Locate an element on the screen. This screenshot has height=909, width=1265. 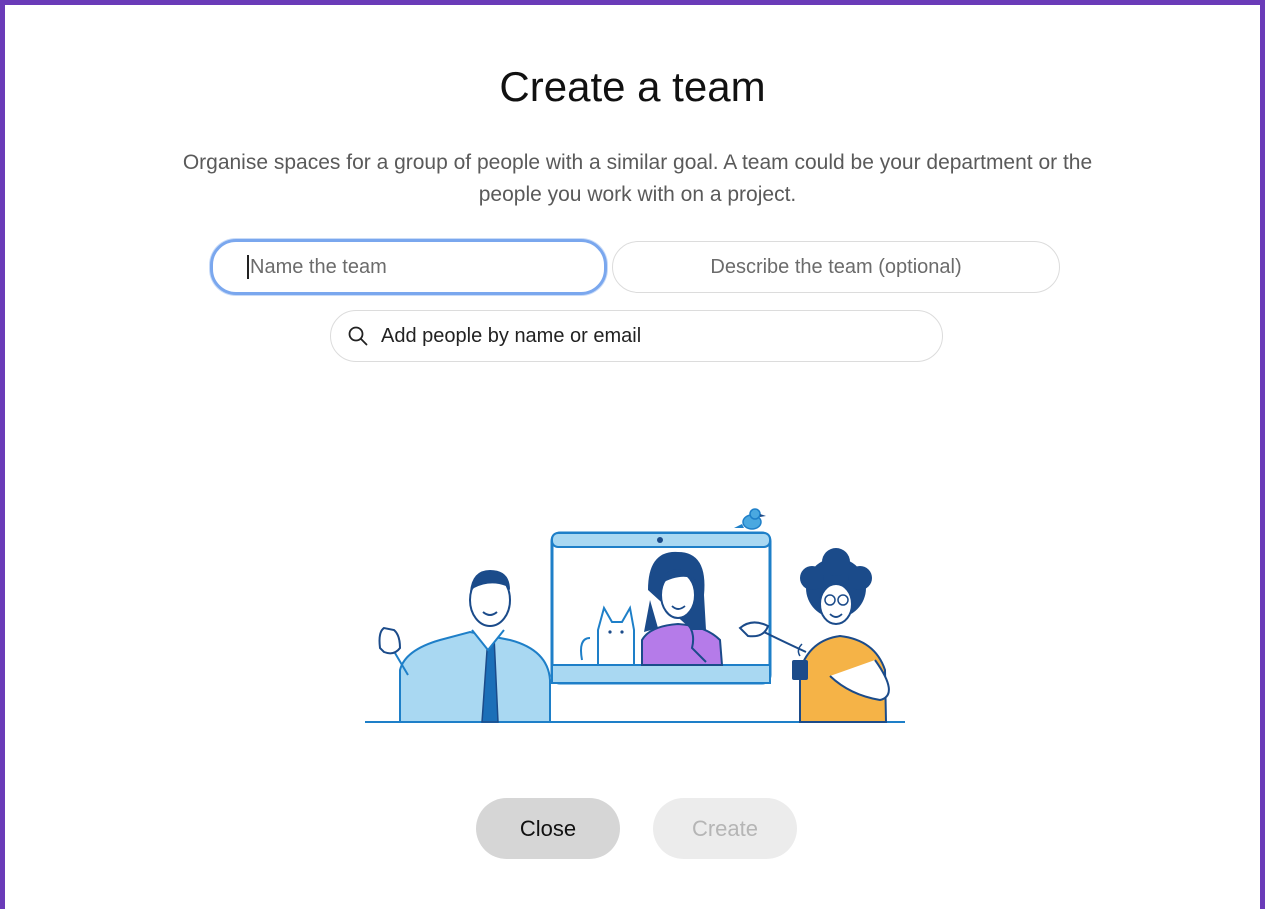
bird-icon is located at coordinates (750, 519).